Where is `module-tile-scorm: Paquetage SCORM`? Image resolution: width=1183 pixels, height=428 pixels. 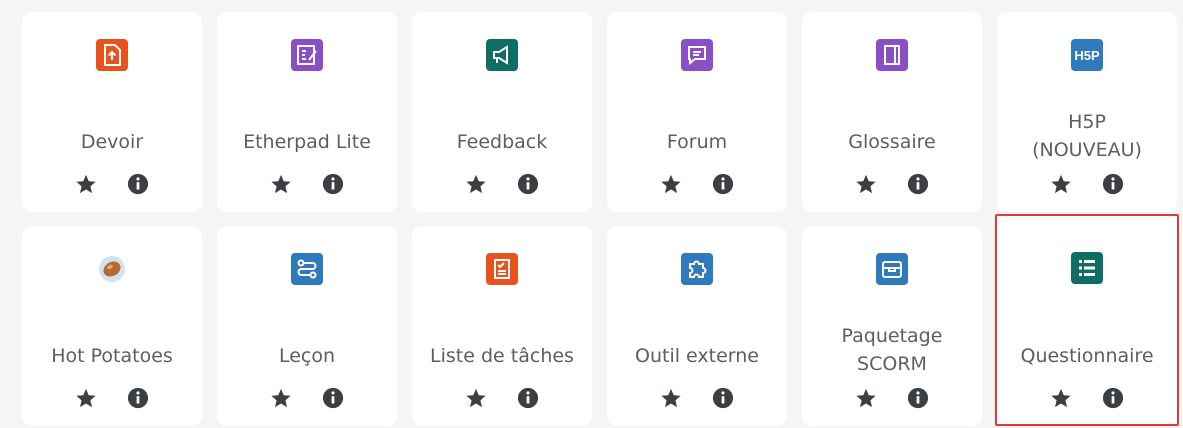
module-tile-scorm: Paquetage SCORM is located at coordinates (892, 326).